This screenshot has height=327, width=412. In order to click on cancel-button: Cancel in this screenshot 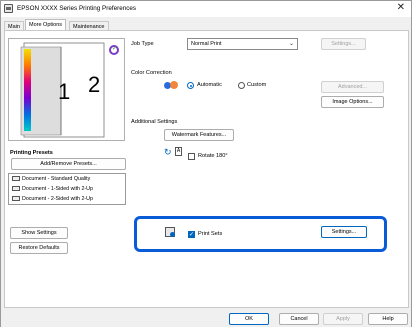, I will do `click(299, 319)`.